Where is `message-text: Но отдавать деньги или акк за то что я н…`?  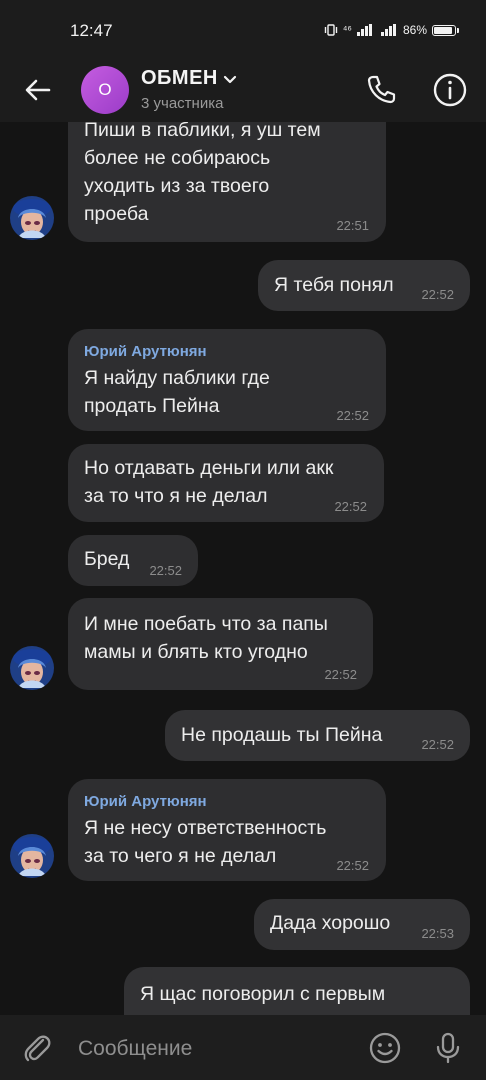 message-text: Но отдавать деньги или акк за то что я н… is located at coordinates (209, 482).